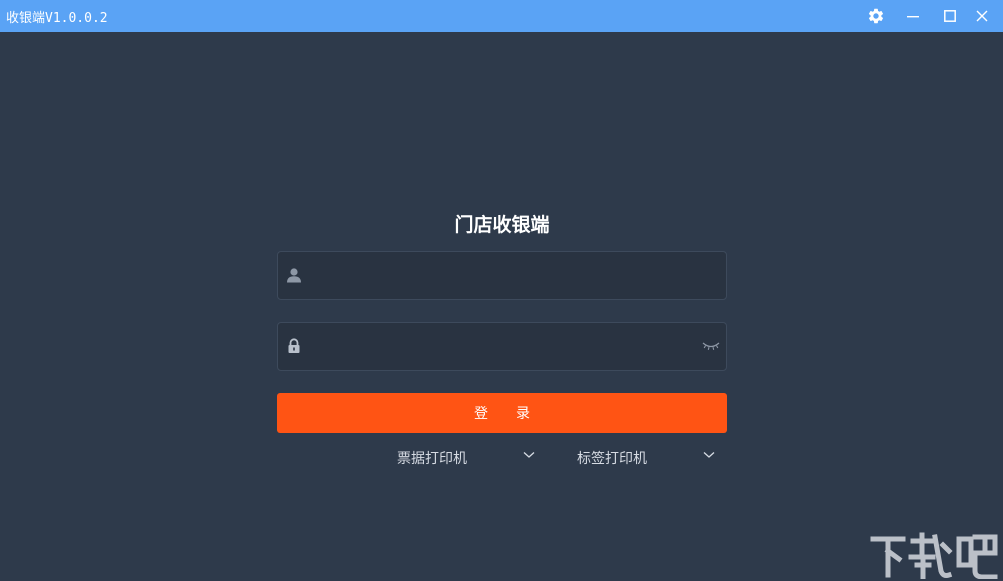 This screenshot has width=1003, height=581. I want to click on maximize-icon, so click(950, 16).